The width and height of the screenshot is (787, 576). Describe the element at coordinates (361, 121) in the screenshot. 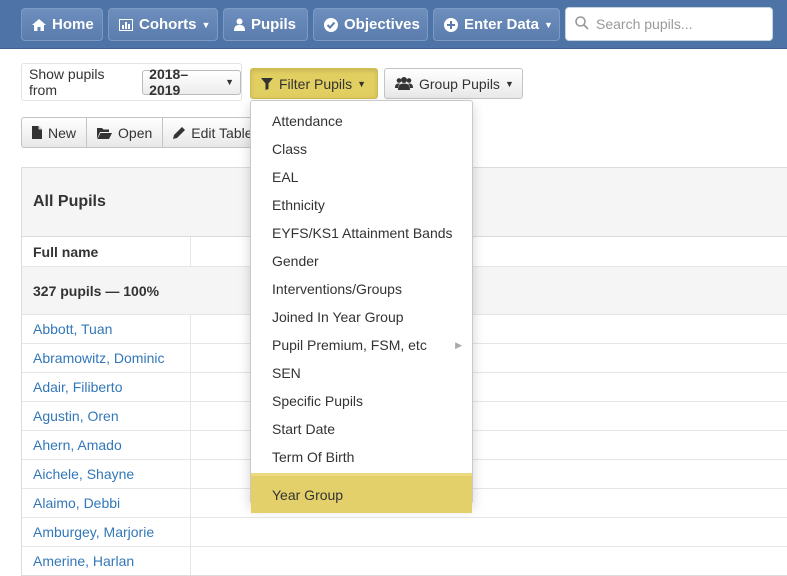

I see `menu-item-attendance: Attendance` at that location.